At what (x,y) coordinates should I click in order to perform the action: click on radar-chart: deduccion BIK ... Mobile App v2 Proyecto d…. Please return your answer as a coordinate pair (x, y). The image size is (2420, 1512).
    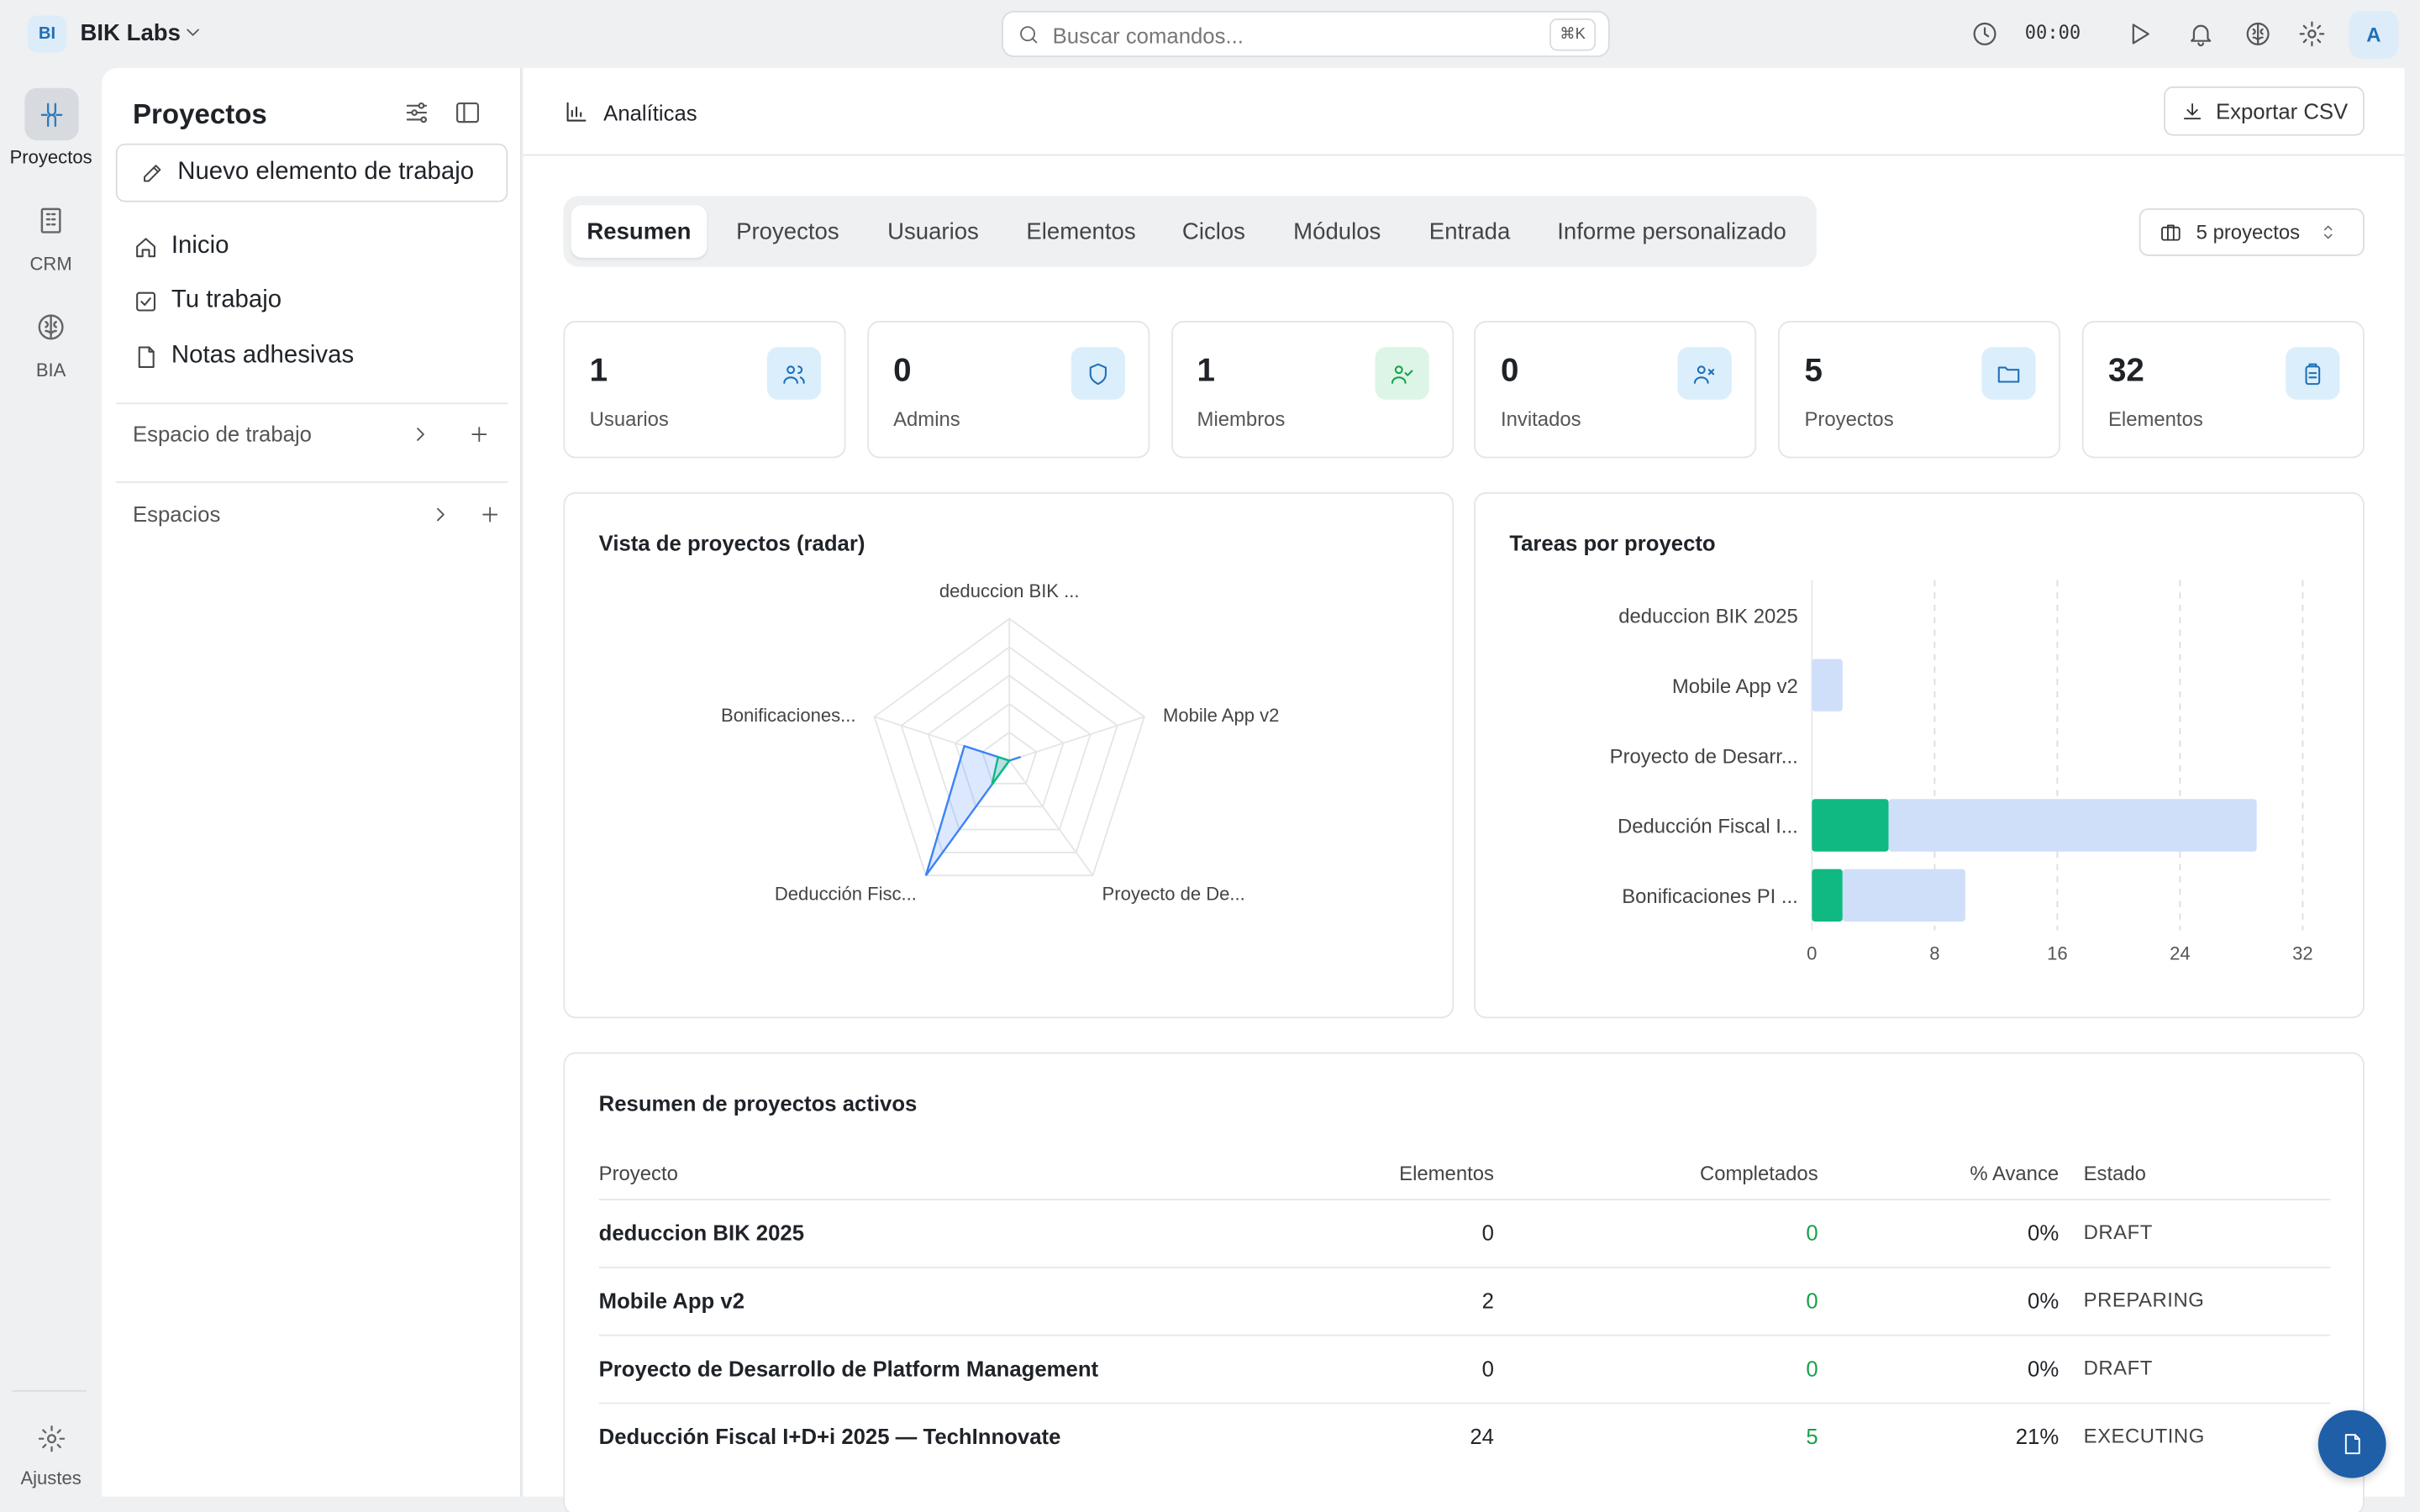
    Looking at the image, I should click on (1000, 742).